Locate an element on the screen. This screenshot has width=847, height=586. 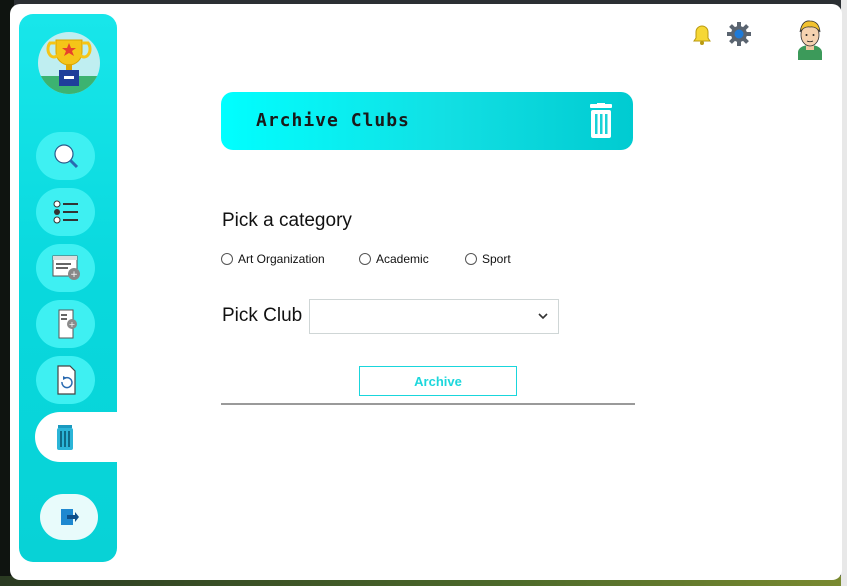
logout-icon is located at coordinates (70, 517).